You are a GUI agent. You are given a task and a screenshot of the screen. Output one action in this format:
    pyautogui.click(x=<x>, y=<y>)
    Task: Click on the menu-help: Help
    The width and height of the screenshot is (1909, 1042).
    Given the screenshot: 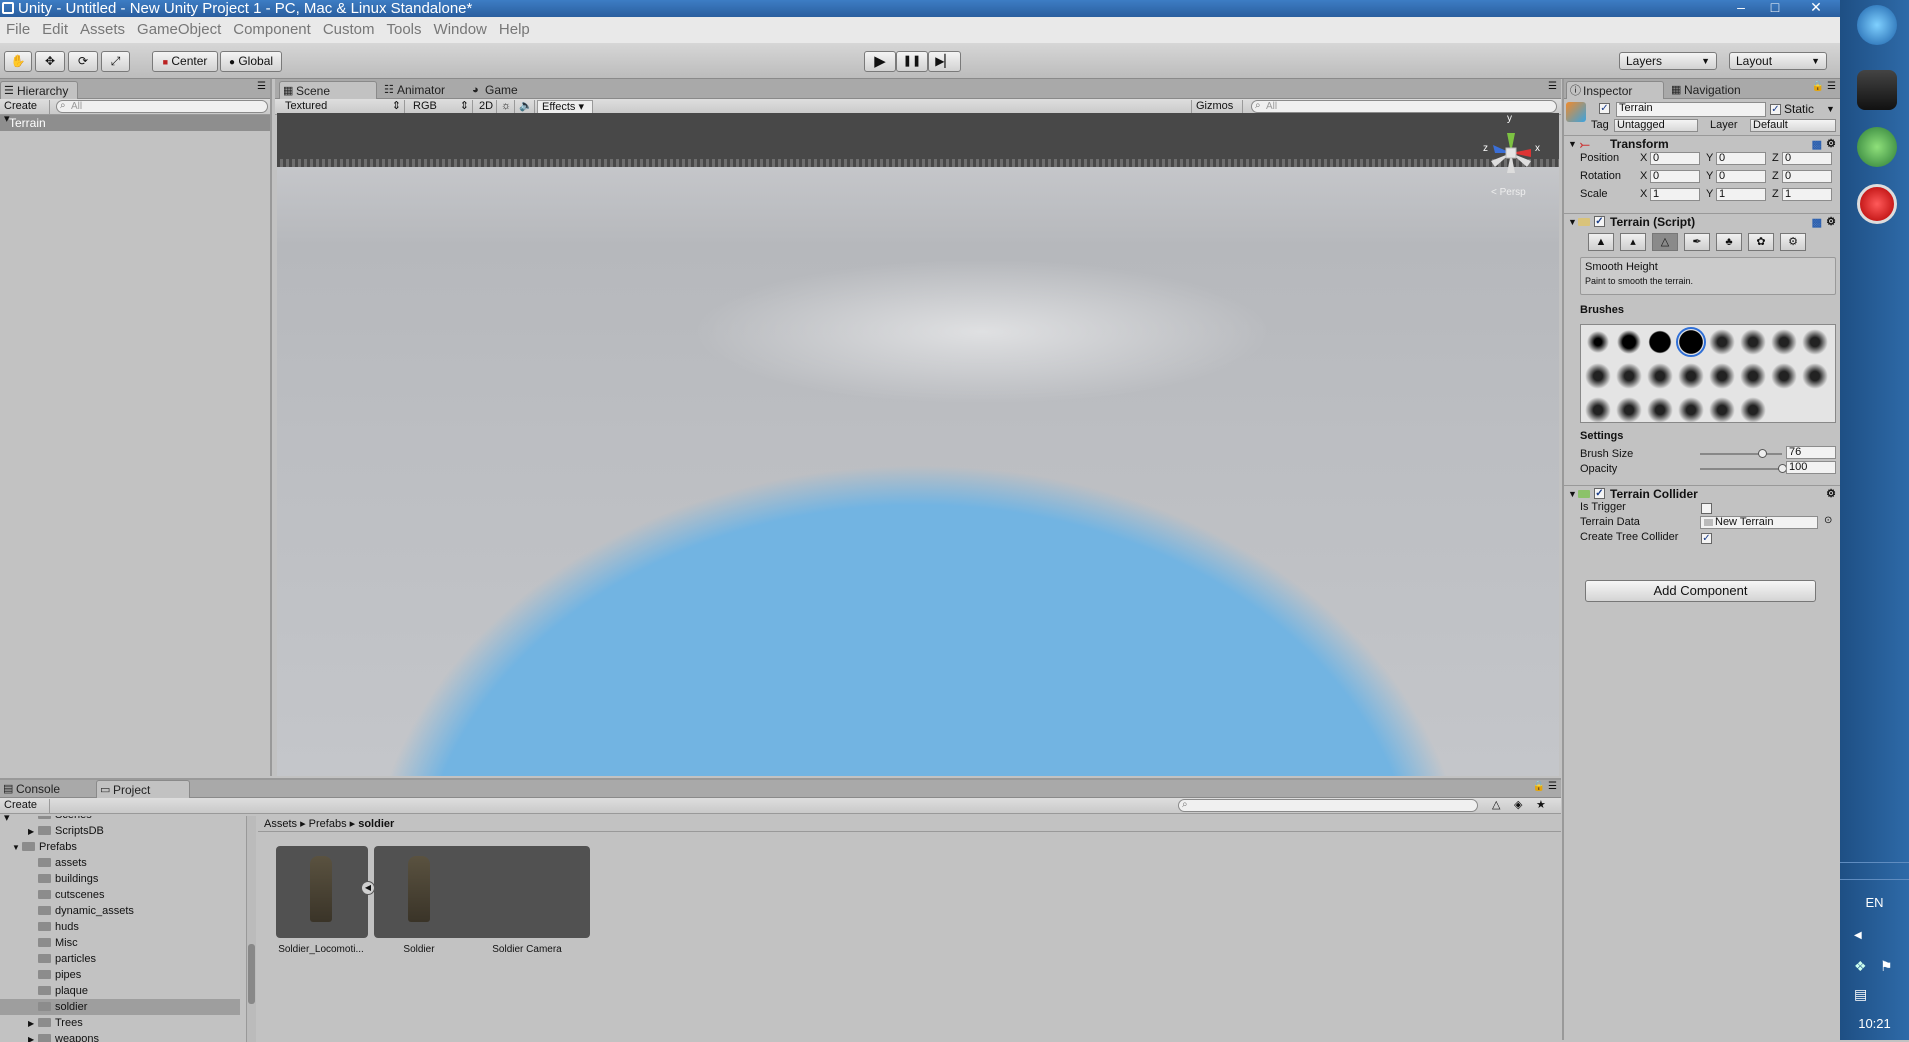 What is the action you would take?
    pyautogui.click(x=514, y=30)
    